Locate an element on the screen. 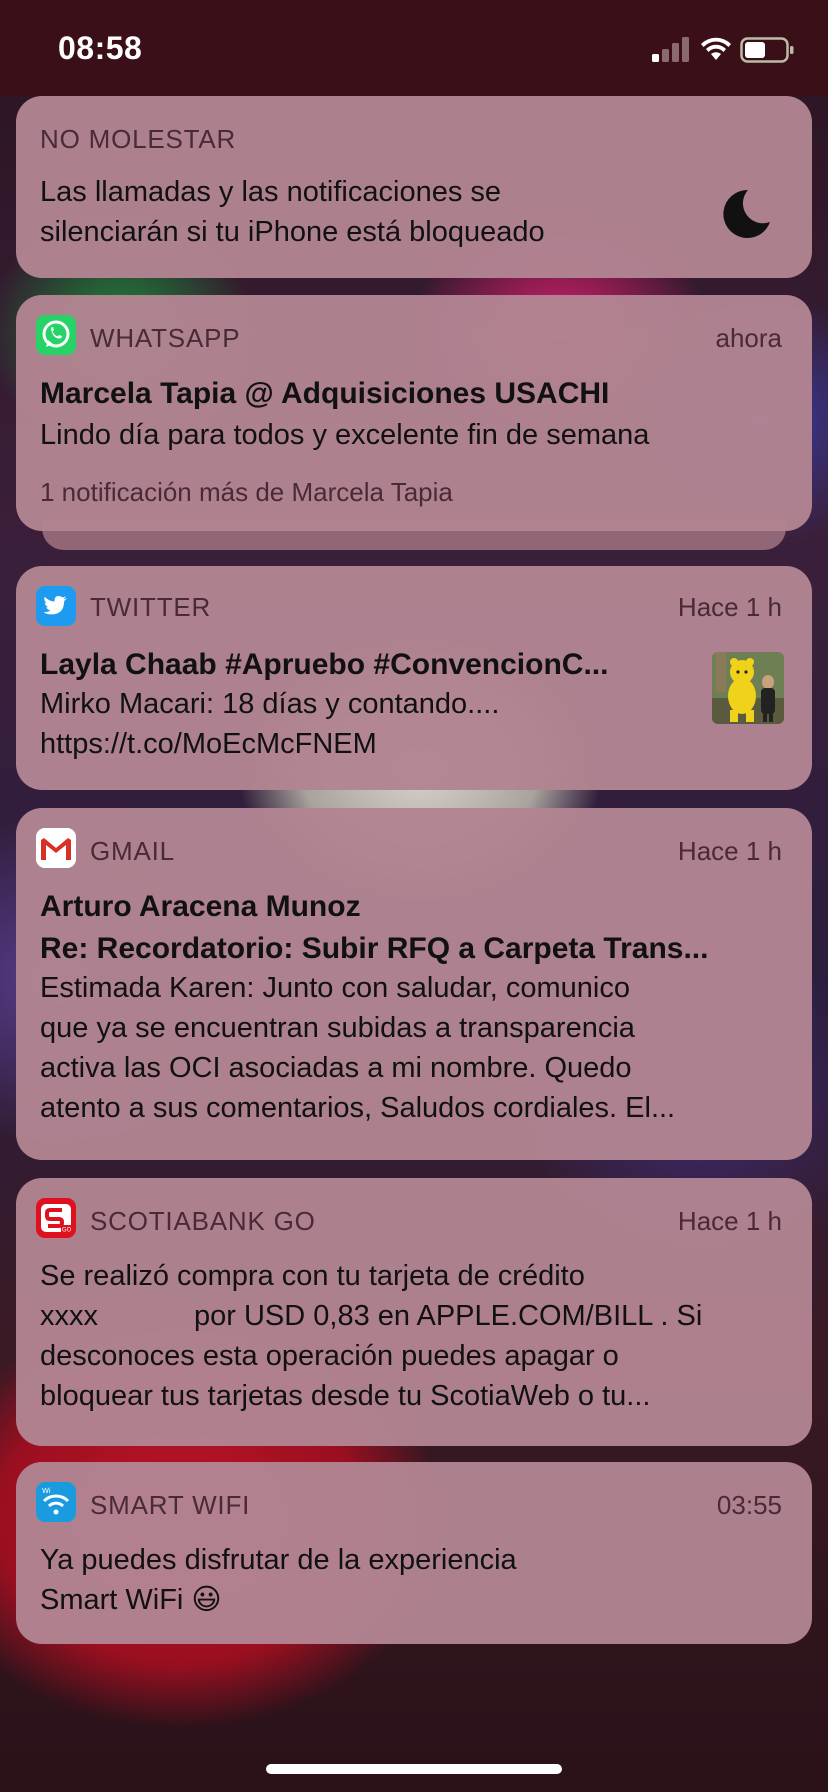 This screenshot has height=1792, width=828. svg-text: Wi is located at coordinates (46, 1491).